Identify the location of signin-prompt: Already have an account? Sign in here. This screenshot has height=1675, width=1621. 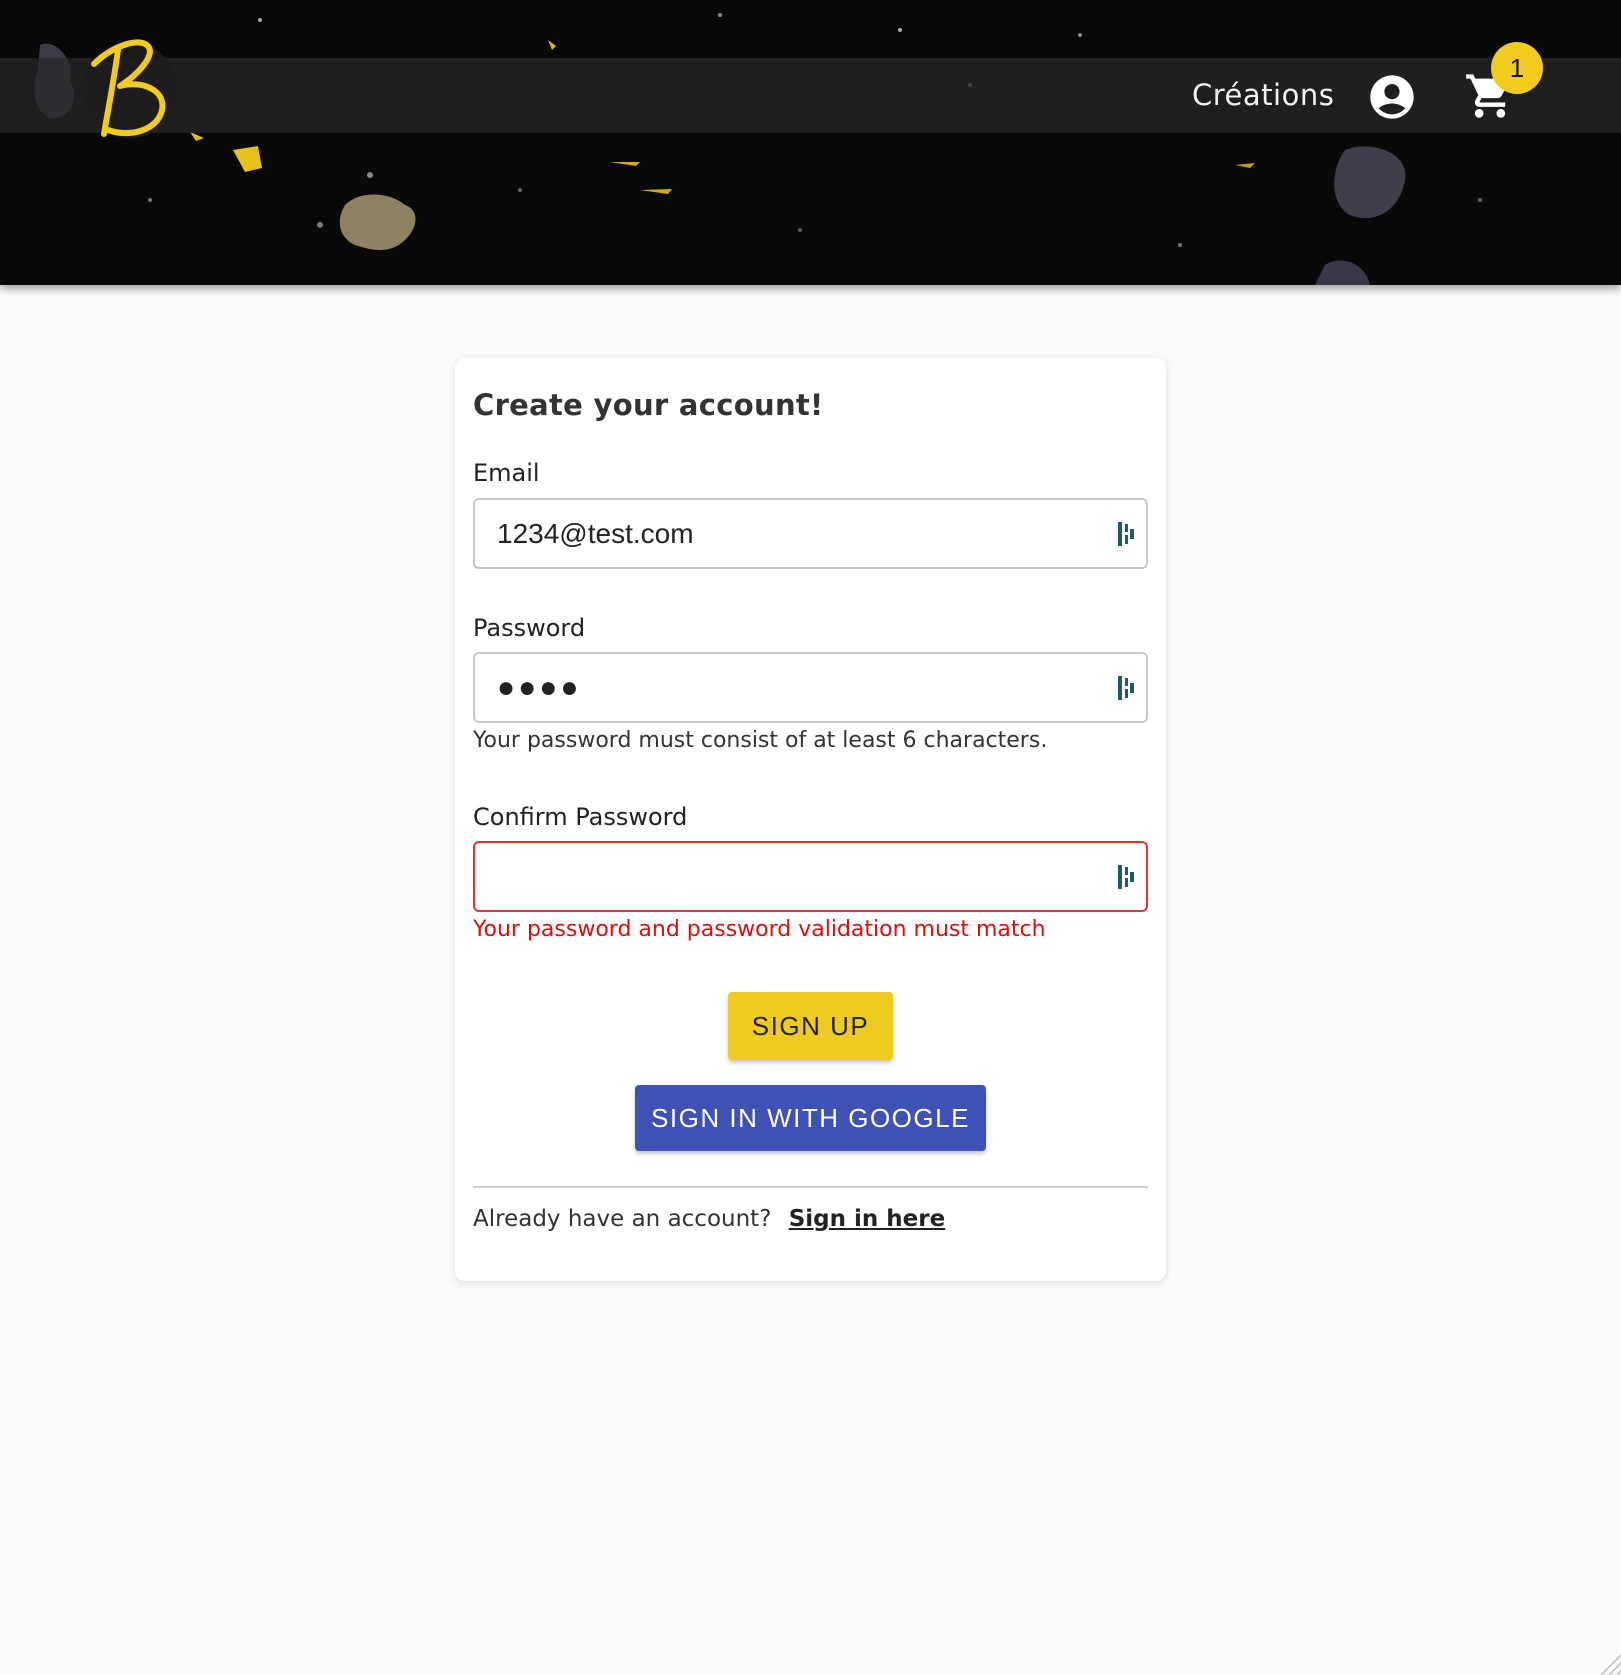
(709, 1219).